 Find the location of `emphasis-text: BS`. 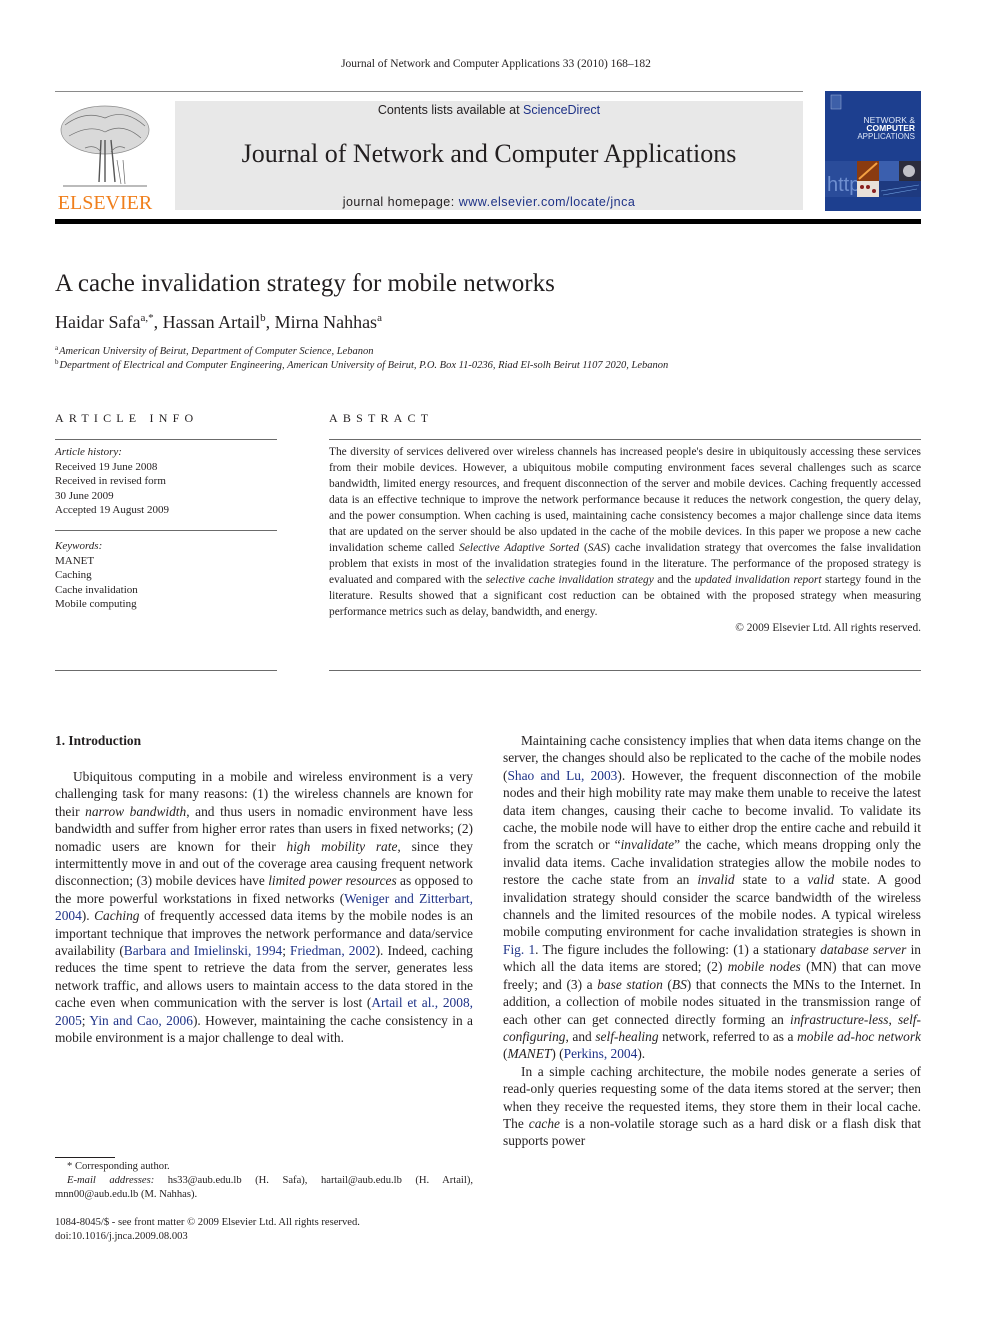

emphasis-text: BS is located at coordinates (679, 984).